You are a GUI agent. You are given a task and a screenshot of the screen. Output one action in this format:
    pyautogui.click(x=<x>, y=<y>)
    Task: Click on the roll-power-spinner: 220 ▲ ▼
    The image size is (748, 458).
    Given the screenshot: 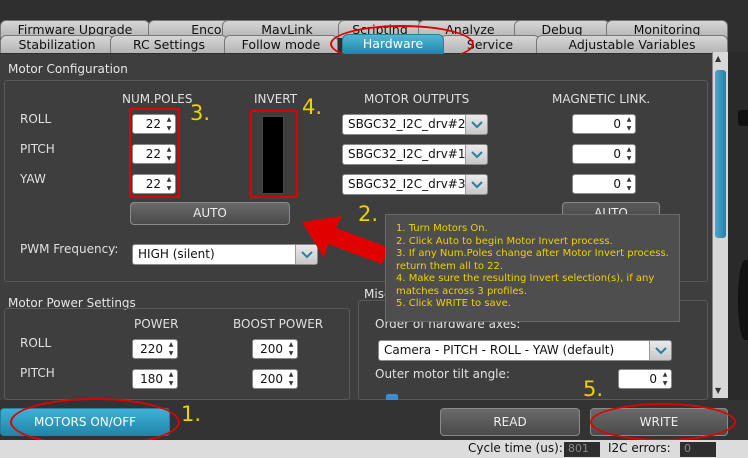 What is the action you would take?
    pyautogui.click(x=155, y=349)
    